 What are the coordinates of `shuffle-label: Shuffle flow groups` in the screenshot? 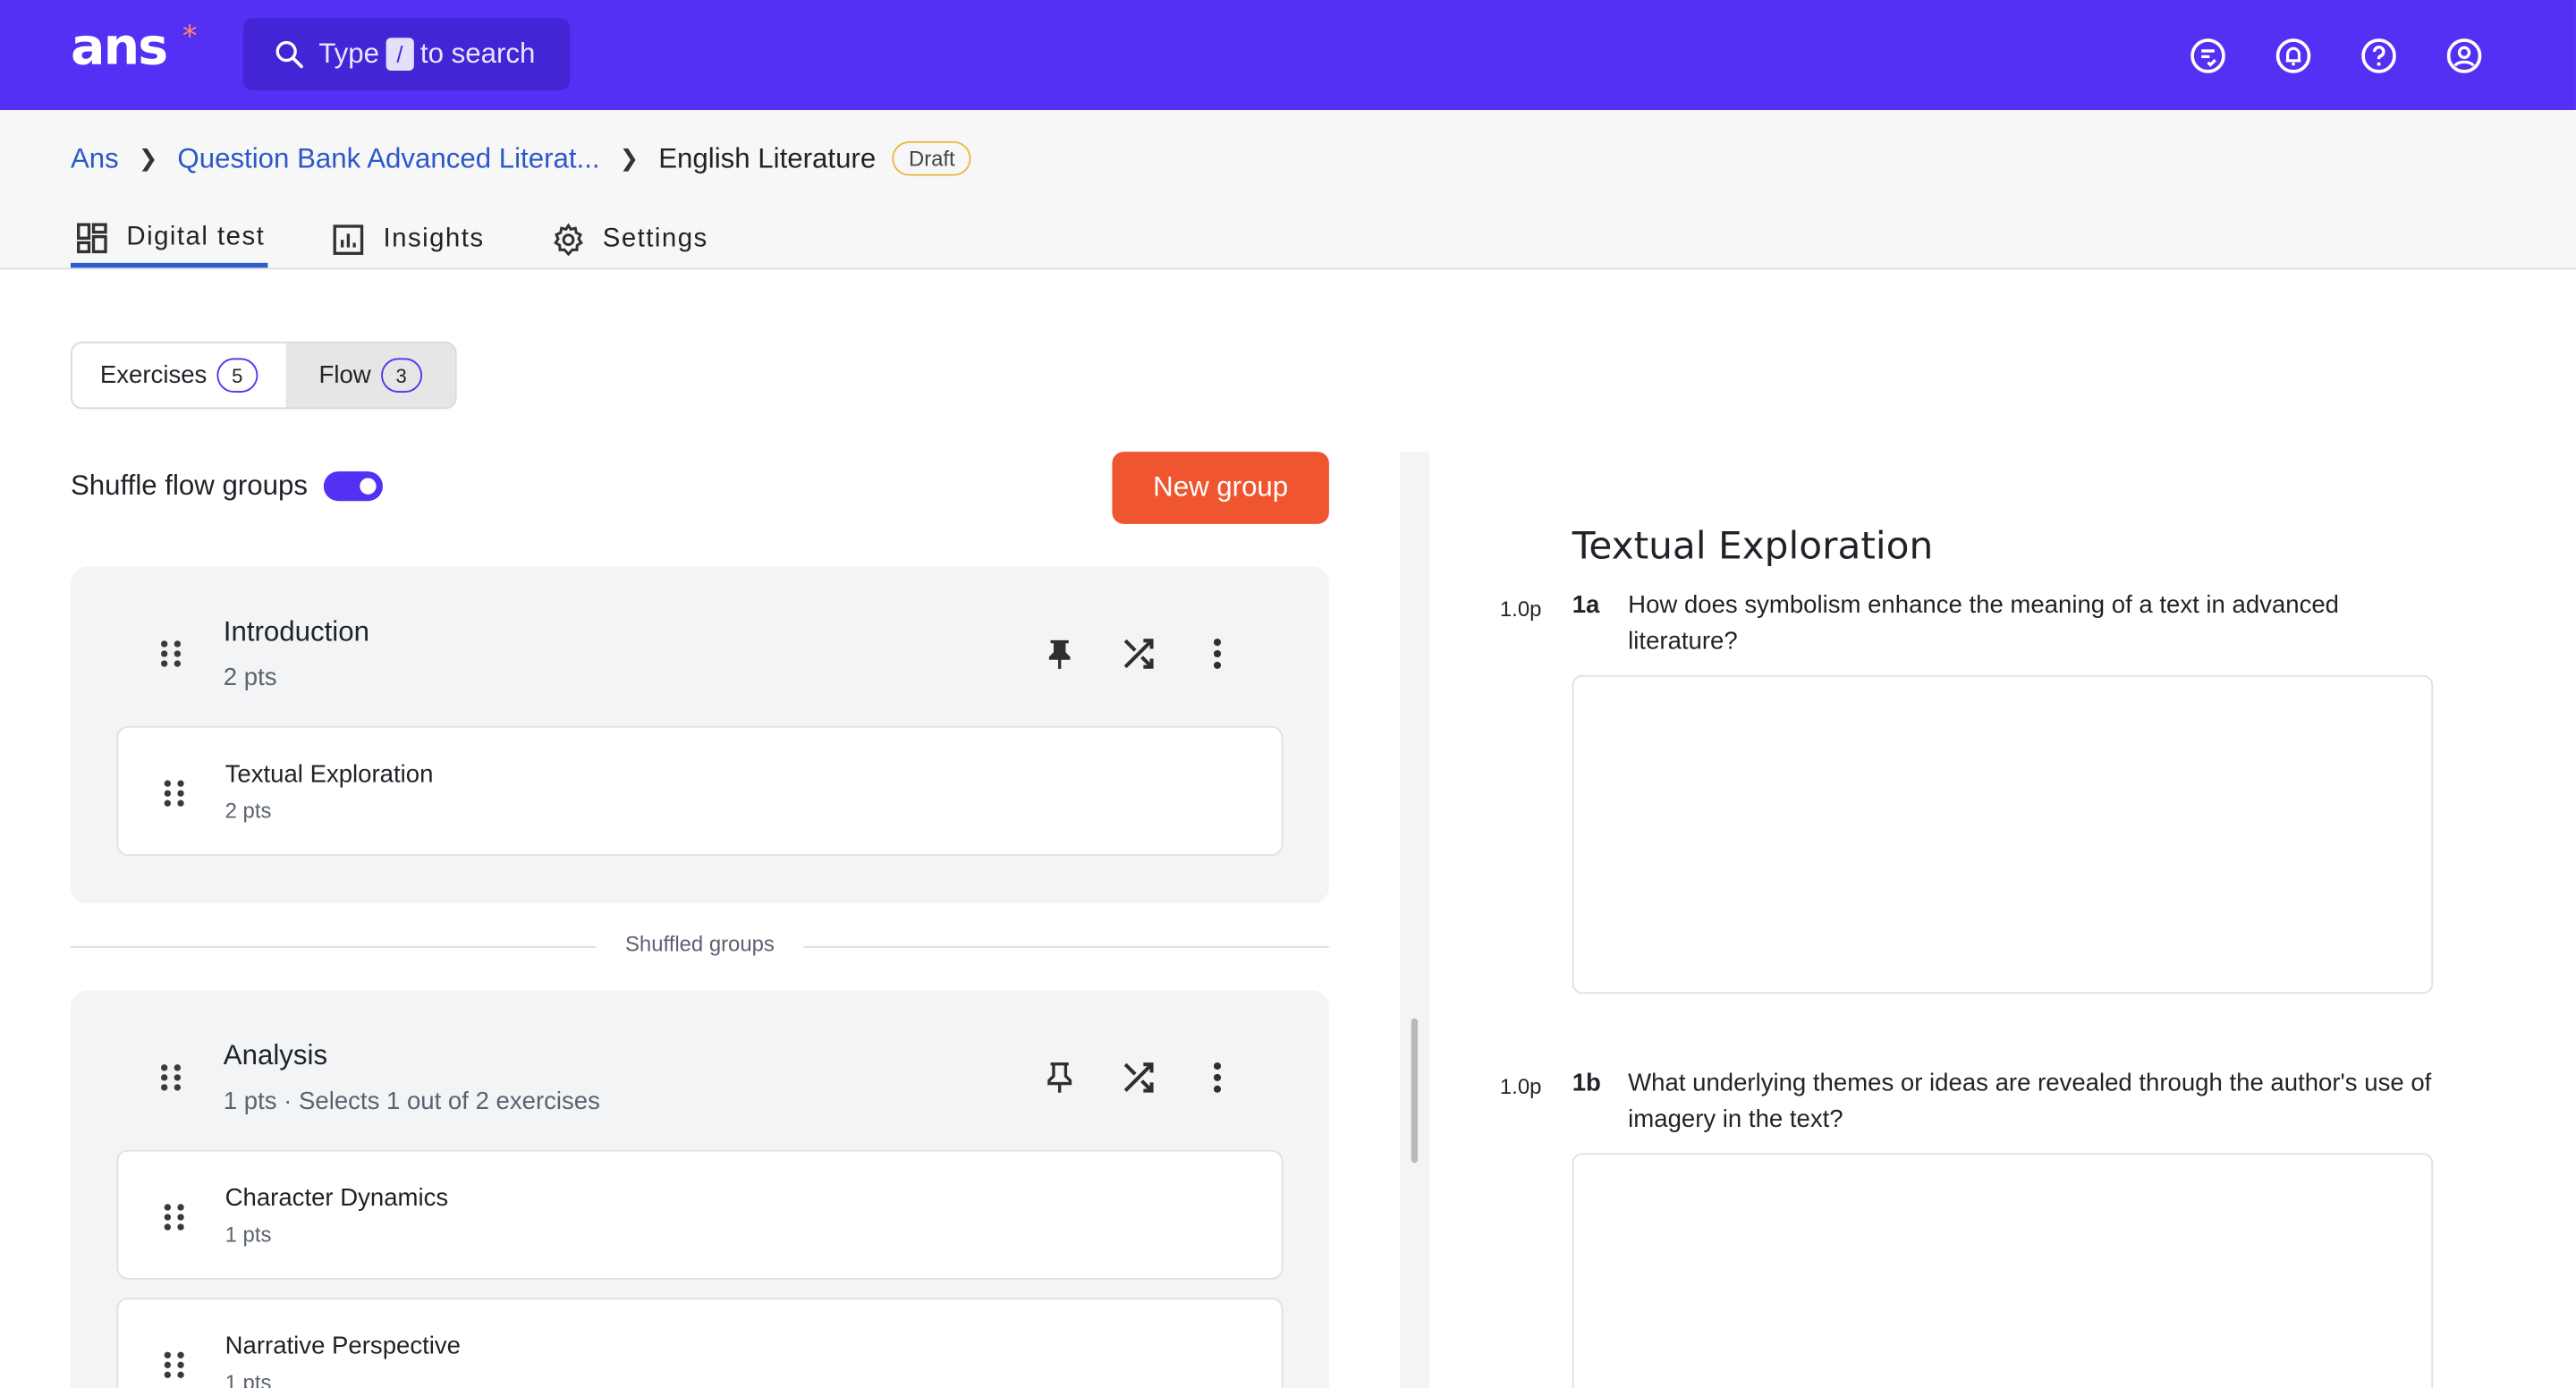 It's located at (189, 486).